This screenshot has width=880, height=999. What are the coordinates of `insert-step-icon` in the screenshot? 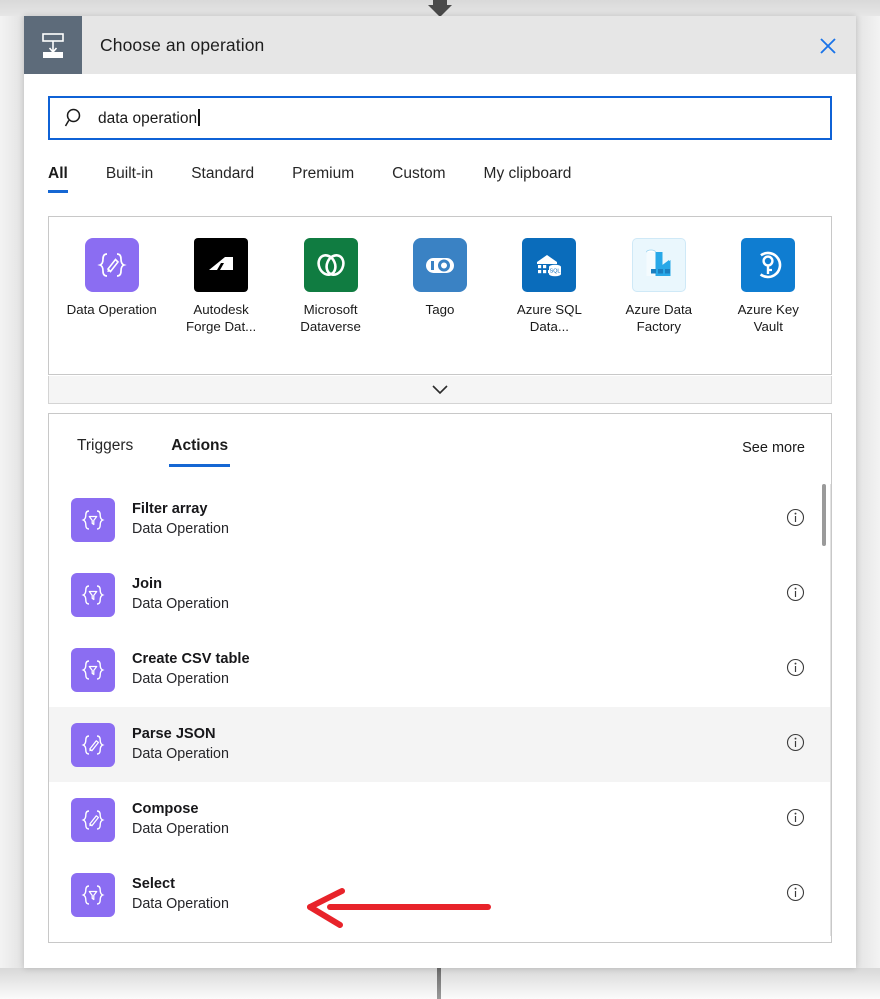 It's located at (53, 45).